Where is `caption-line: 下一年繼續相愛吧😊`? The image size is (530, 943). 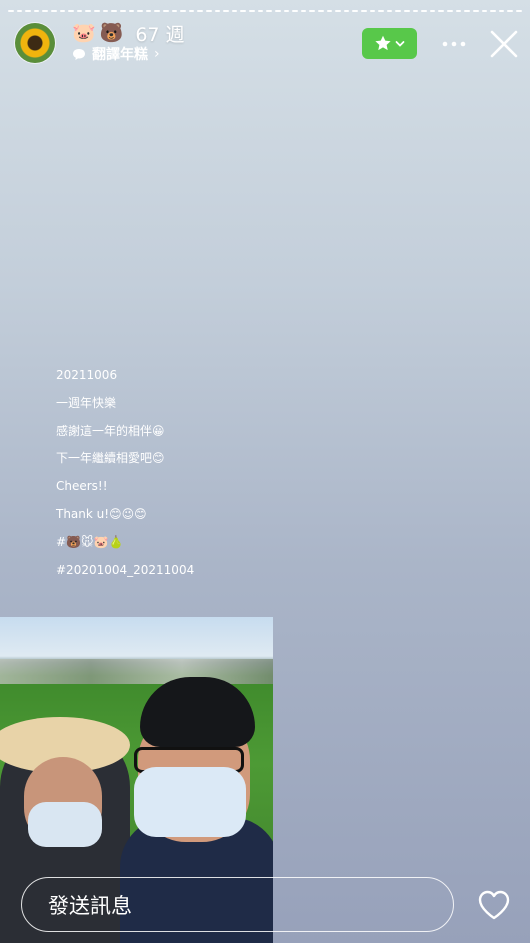 caption-line: 下一年繼續相愛吧😊 is located at coordinates (110, 458).